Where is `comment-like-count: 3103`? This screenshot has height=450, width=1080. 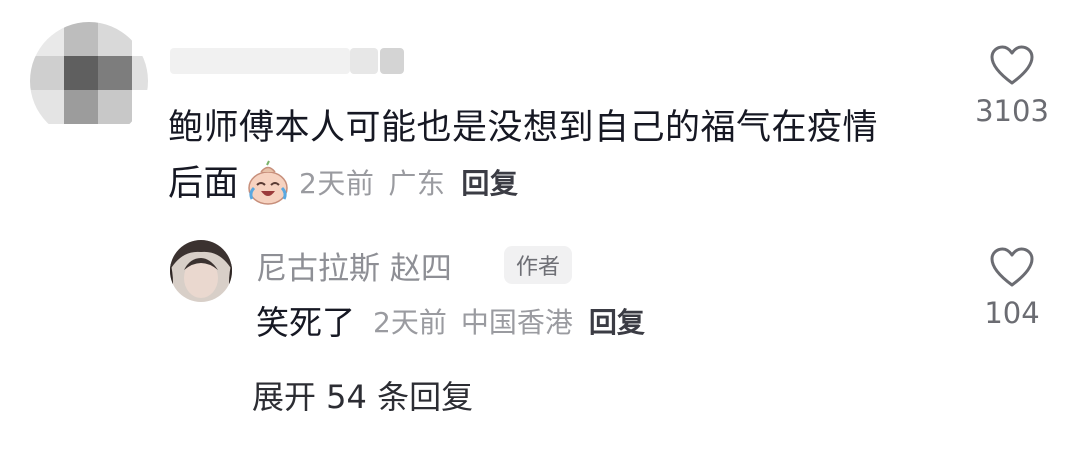 comment-like-count: 3103 is located at coordinates (1012, 111).